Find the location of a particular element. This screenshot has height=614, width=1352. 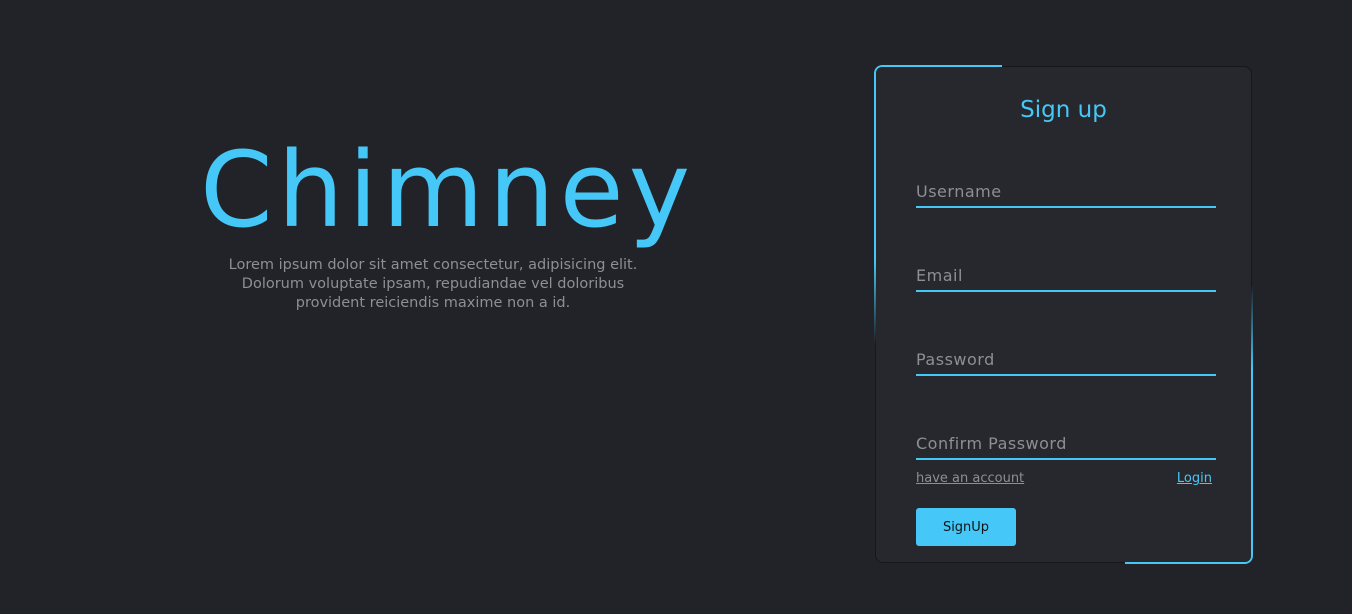

confirm-password-input is located at coordinates (1066, 443).